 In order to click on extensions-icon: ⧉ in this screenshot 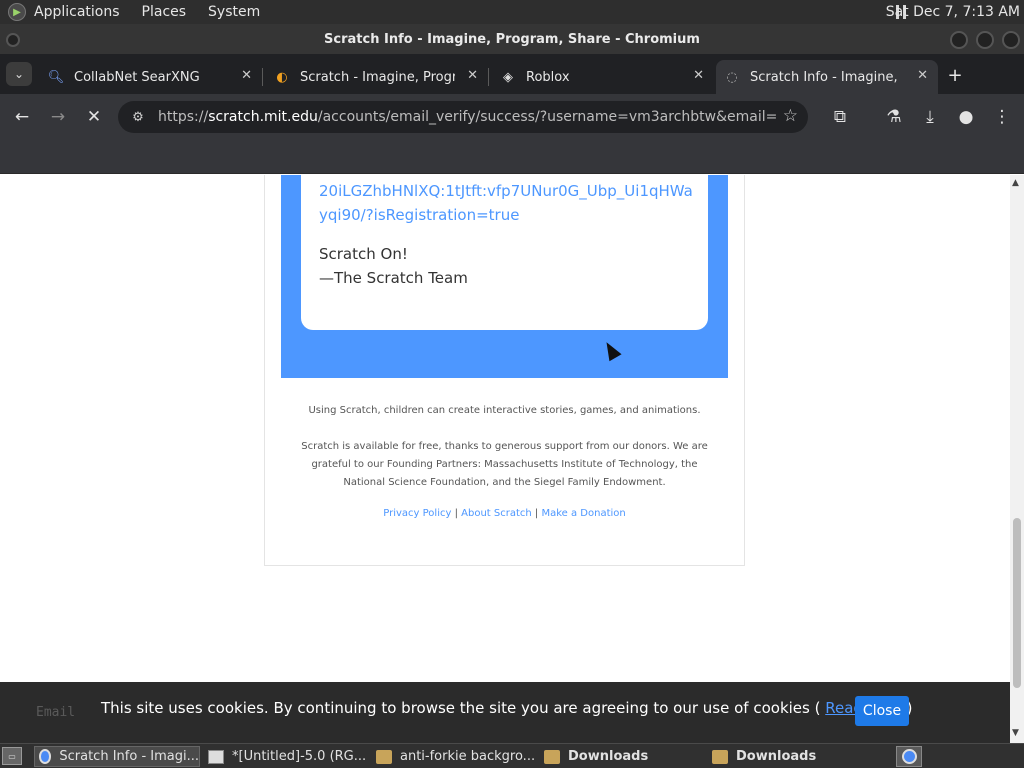, I will do `click(840, 117)`.